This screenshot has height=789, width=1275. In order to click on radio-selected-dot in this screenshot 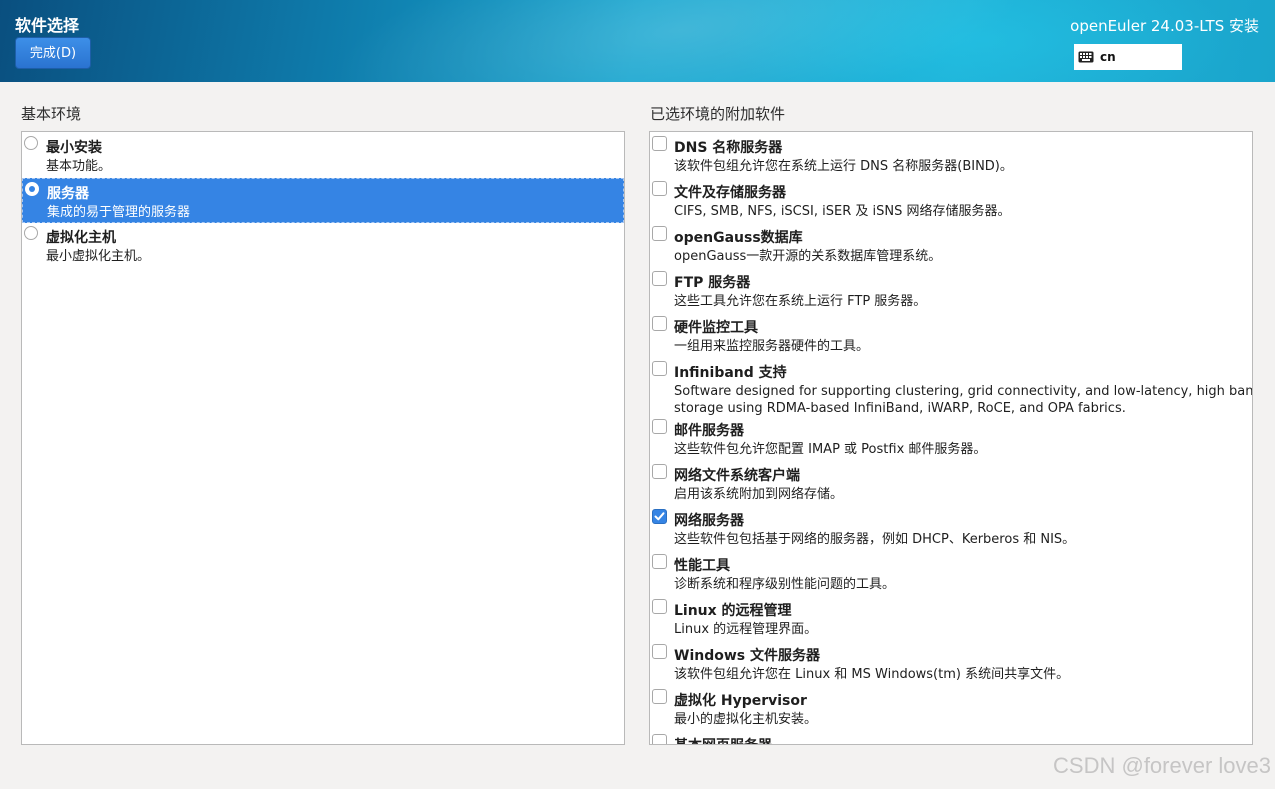, I will do `click(32, 189)`.